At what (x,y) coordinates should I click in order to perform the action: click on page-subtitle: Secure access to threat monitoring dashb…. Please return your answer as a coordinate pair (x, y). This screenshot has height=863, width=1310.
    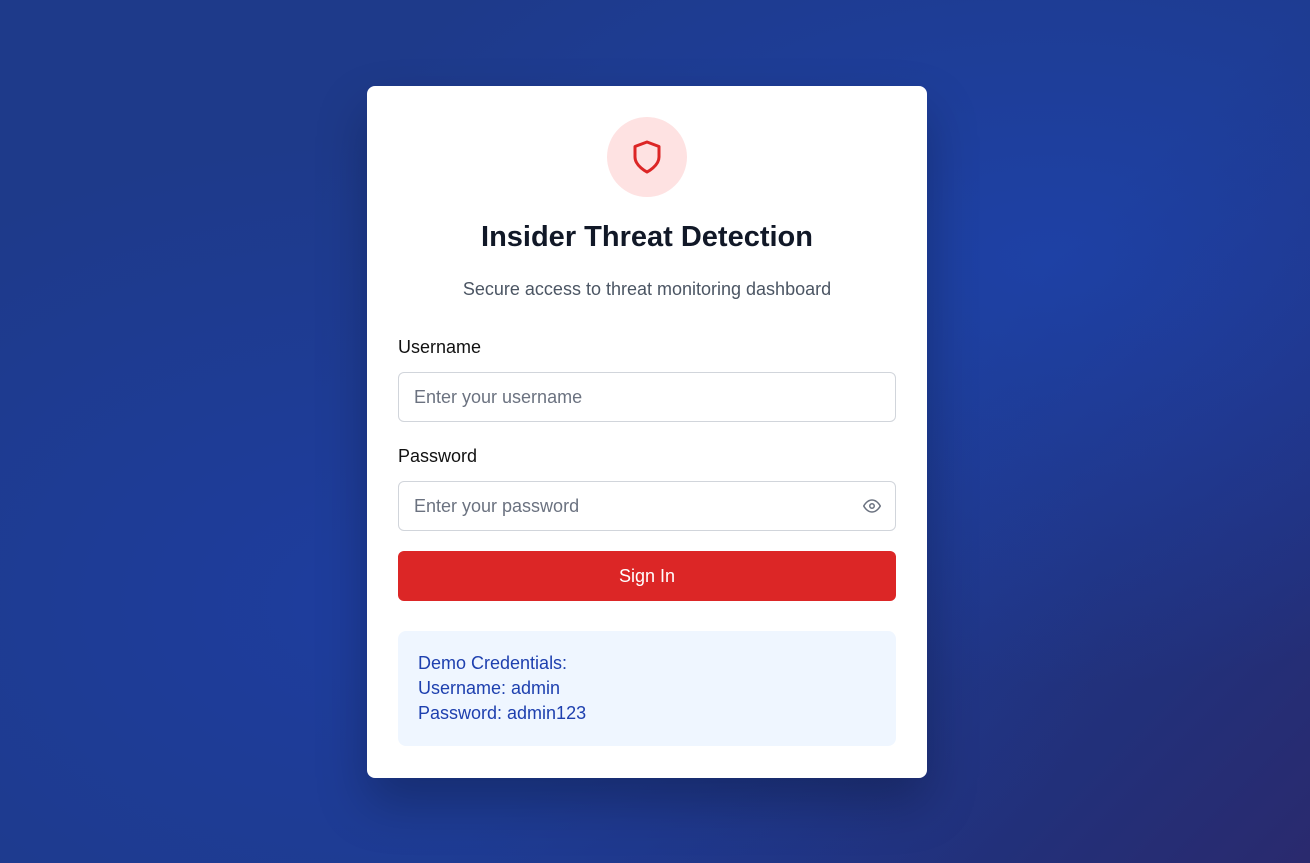
    Looking at the image, I should click on (647, 289).